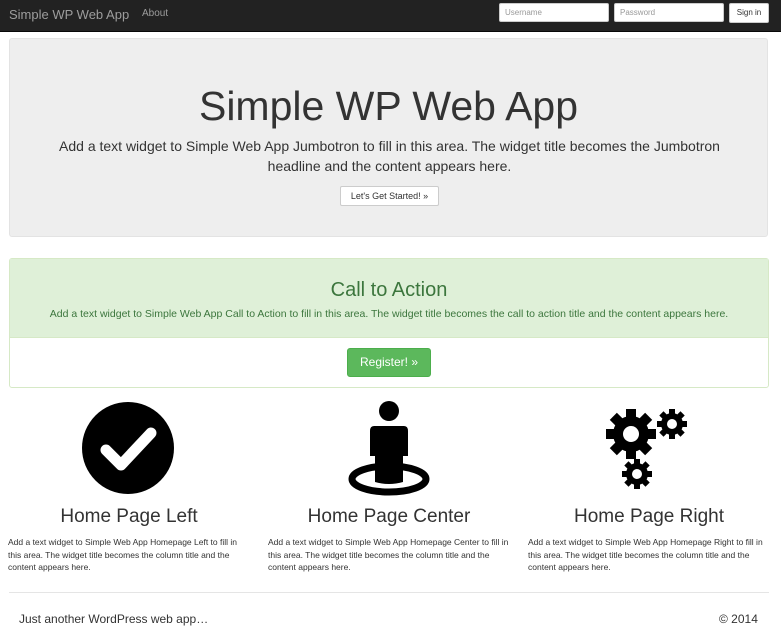 This screenshot has height=637, width=781. Describe the element at coordinates (69, 14) in the screenshot. I see `brand-link: Simple WP Web App` at that location.